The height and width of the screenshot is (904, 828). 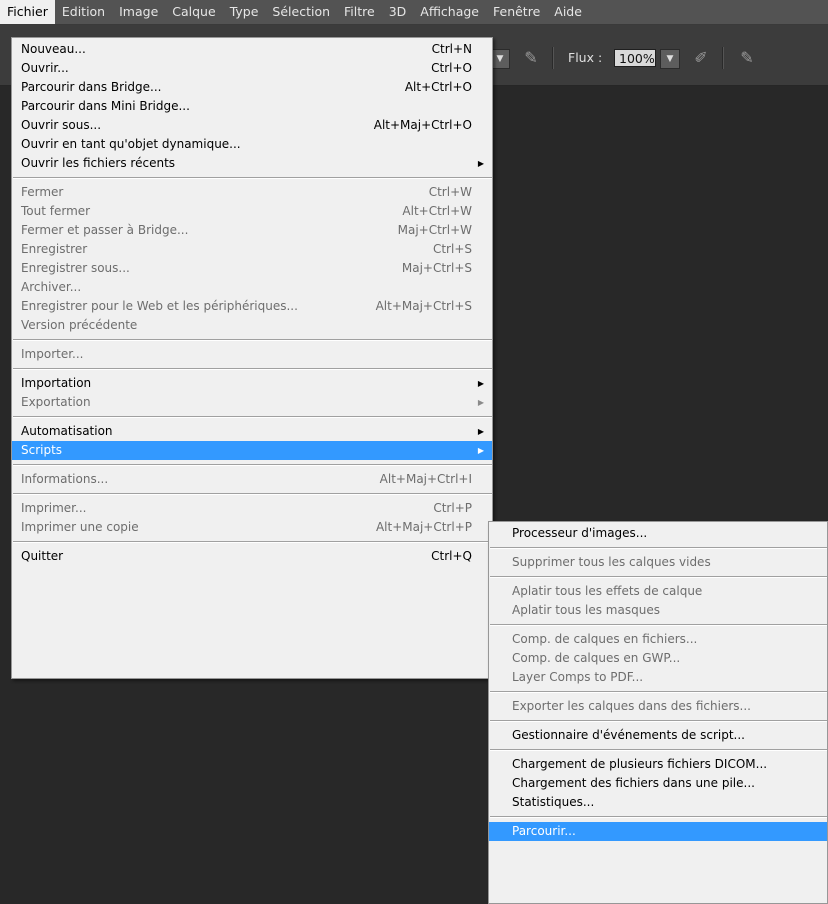 What do you see at coordinates (83, 12) in the screenshot?
I see `menu-edition: Edition` at bounding box center [83, 12].